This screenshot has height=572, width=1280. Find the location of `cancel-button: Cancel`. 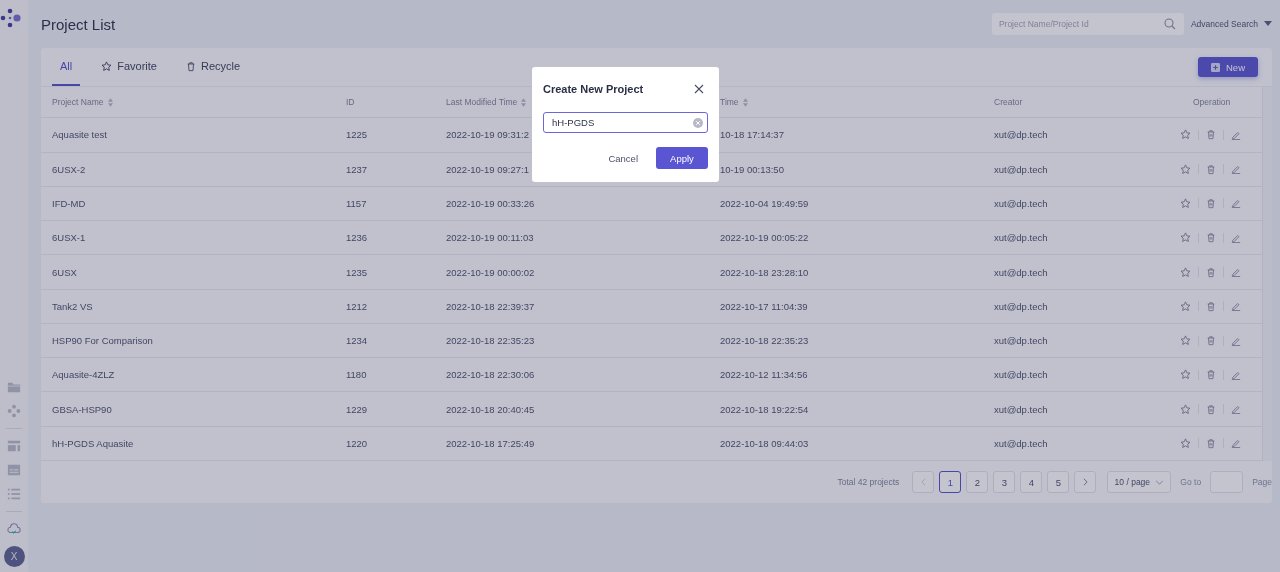

cancel-button: Cancel is located at coordinates (623, 158).